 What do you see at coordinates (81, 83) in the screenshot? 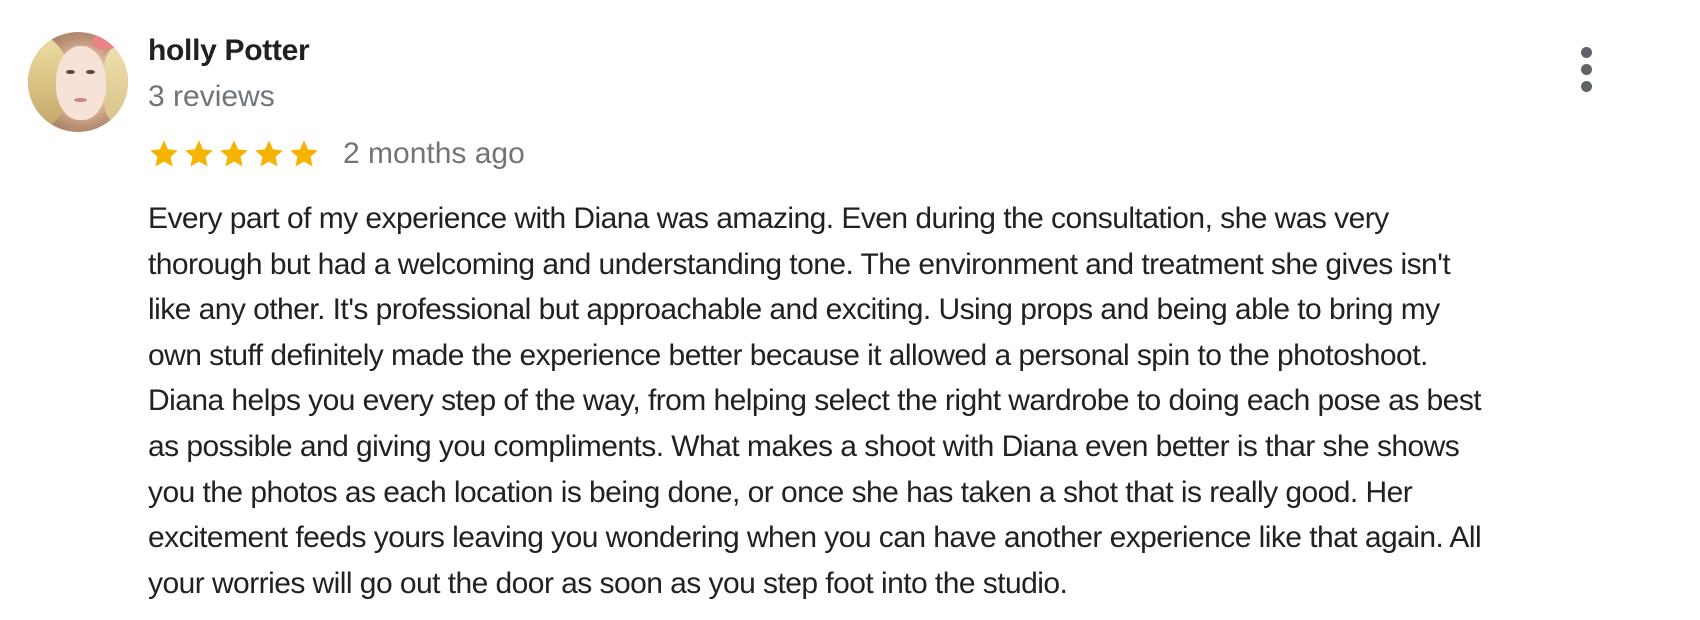
I see `avatar-face` at bounding box center [81, 83].